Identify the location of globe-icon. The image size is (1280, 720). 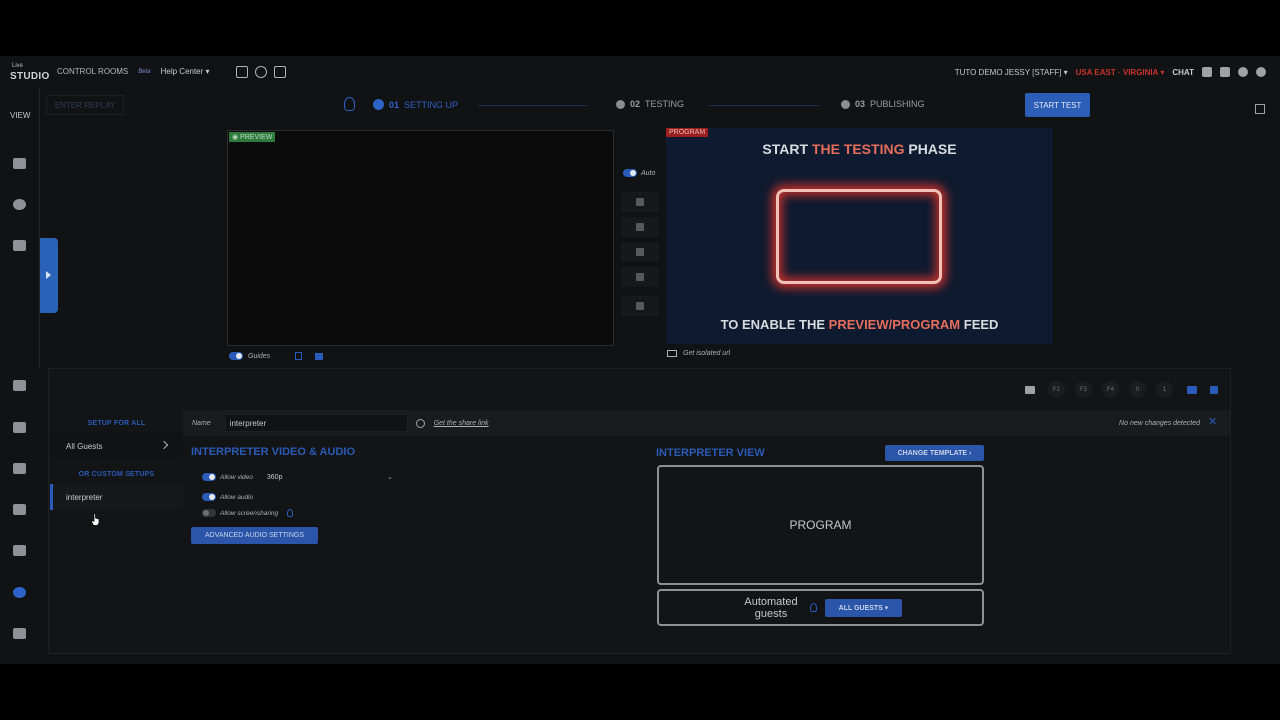
(261, 72).